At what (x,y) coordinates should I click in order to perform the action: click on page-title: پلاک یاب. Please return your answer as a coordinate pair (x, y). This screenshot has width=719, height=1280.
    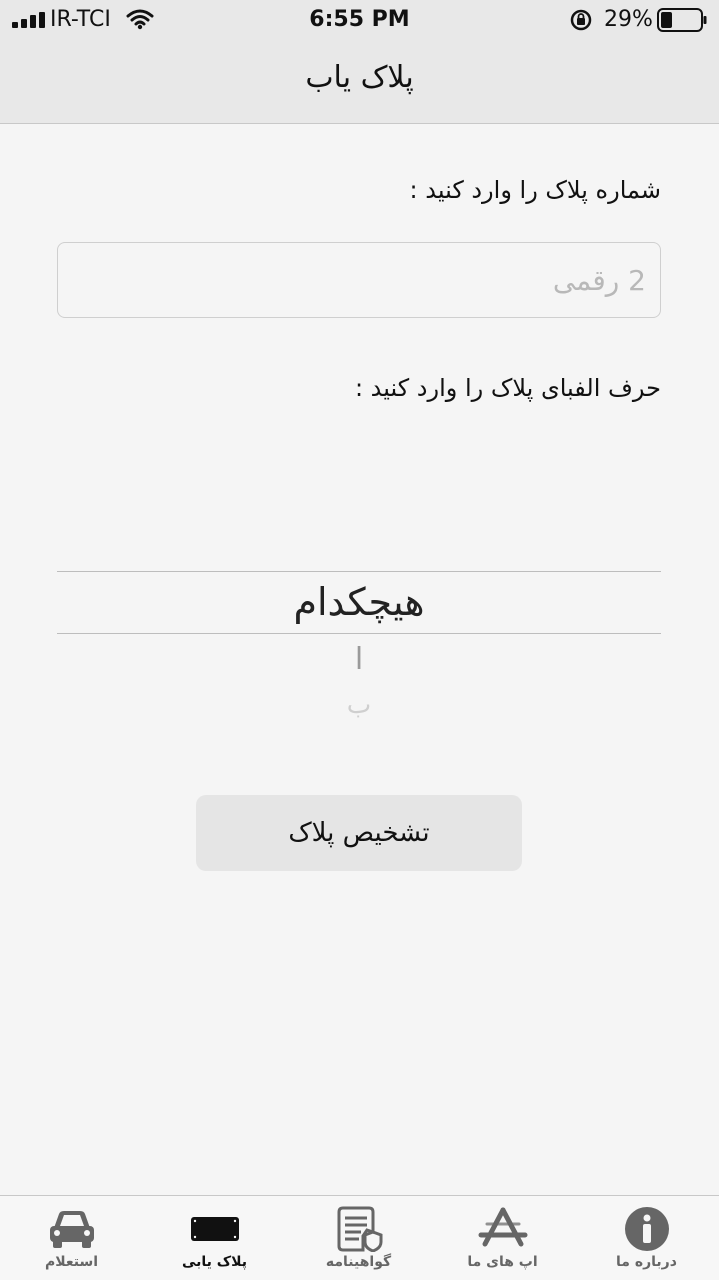
    Looking at the image, I should click on (359, 77).